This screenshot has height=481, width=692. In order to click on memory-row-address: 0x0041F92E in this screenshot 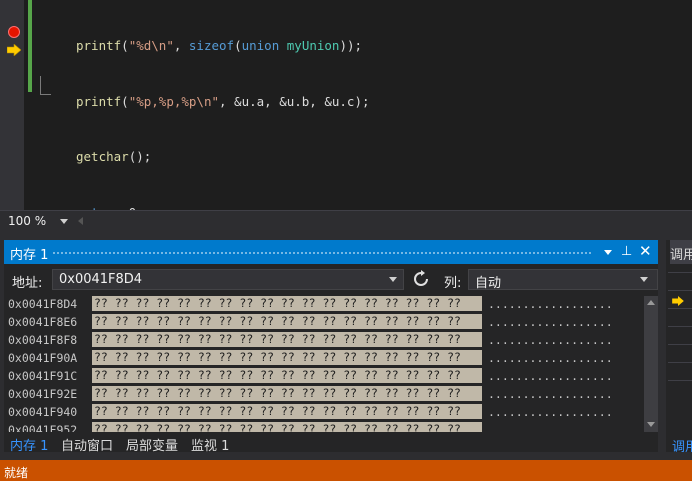, I will do `click(43, 394)`.